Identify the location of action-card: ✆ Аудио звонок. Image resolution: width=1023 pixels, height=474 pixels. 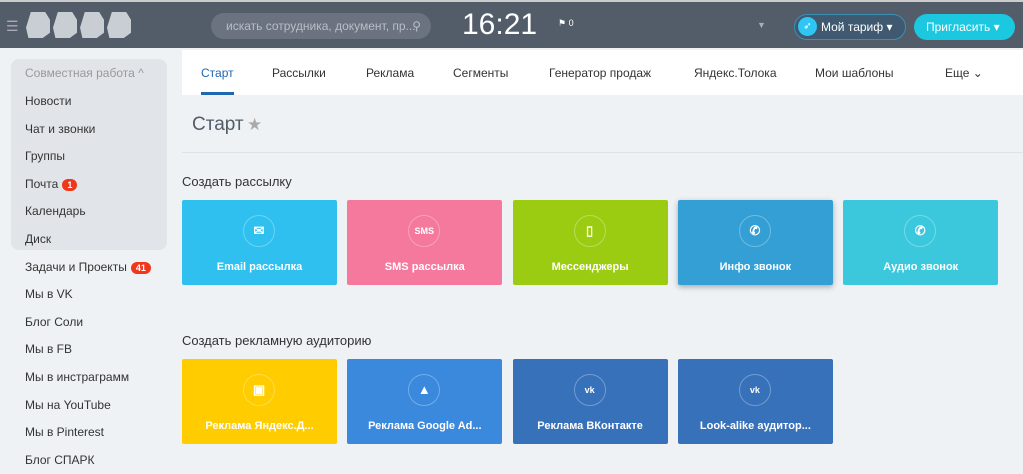
(921, 242).